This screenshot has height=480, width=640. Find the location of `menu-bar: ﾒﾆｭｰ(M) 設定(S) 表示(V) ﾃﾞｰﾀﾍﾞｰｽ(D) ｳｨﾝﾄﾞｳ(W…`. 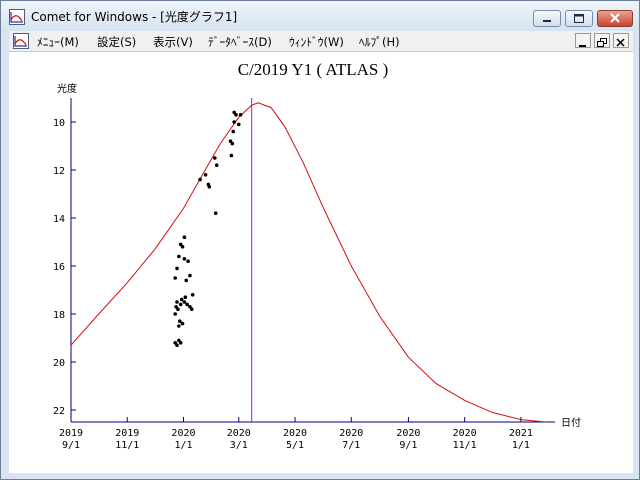

menu-bar: ﾒﾆｭｰ(M) 設定(S) 表示(V) ﾃﾞｰﾀﾍﾞｰｽ(D) ｳｨﾝﾄﾞｳ(W… is located at coordinates (321, 41).